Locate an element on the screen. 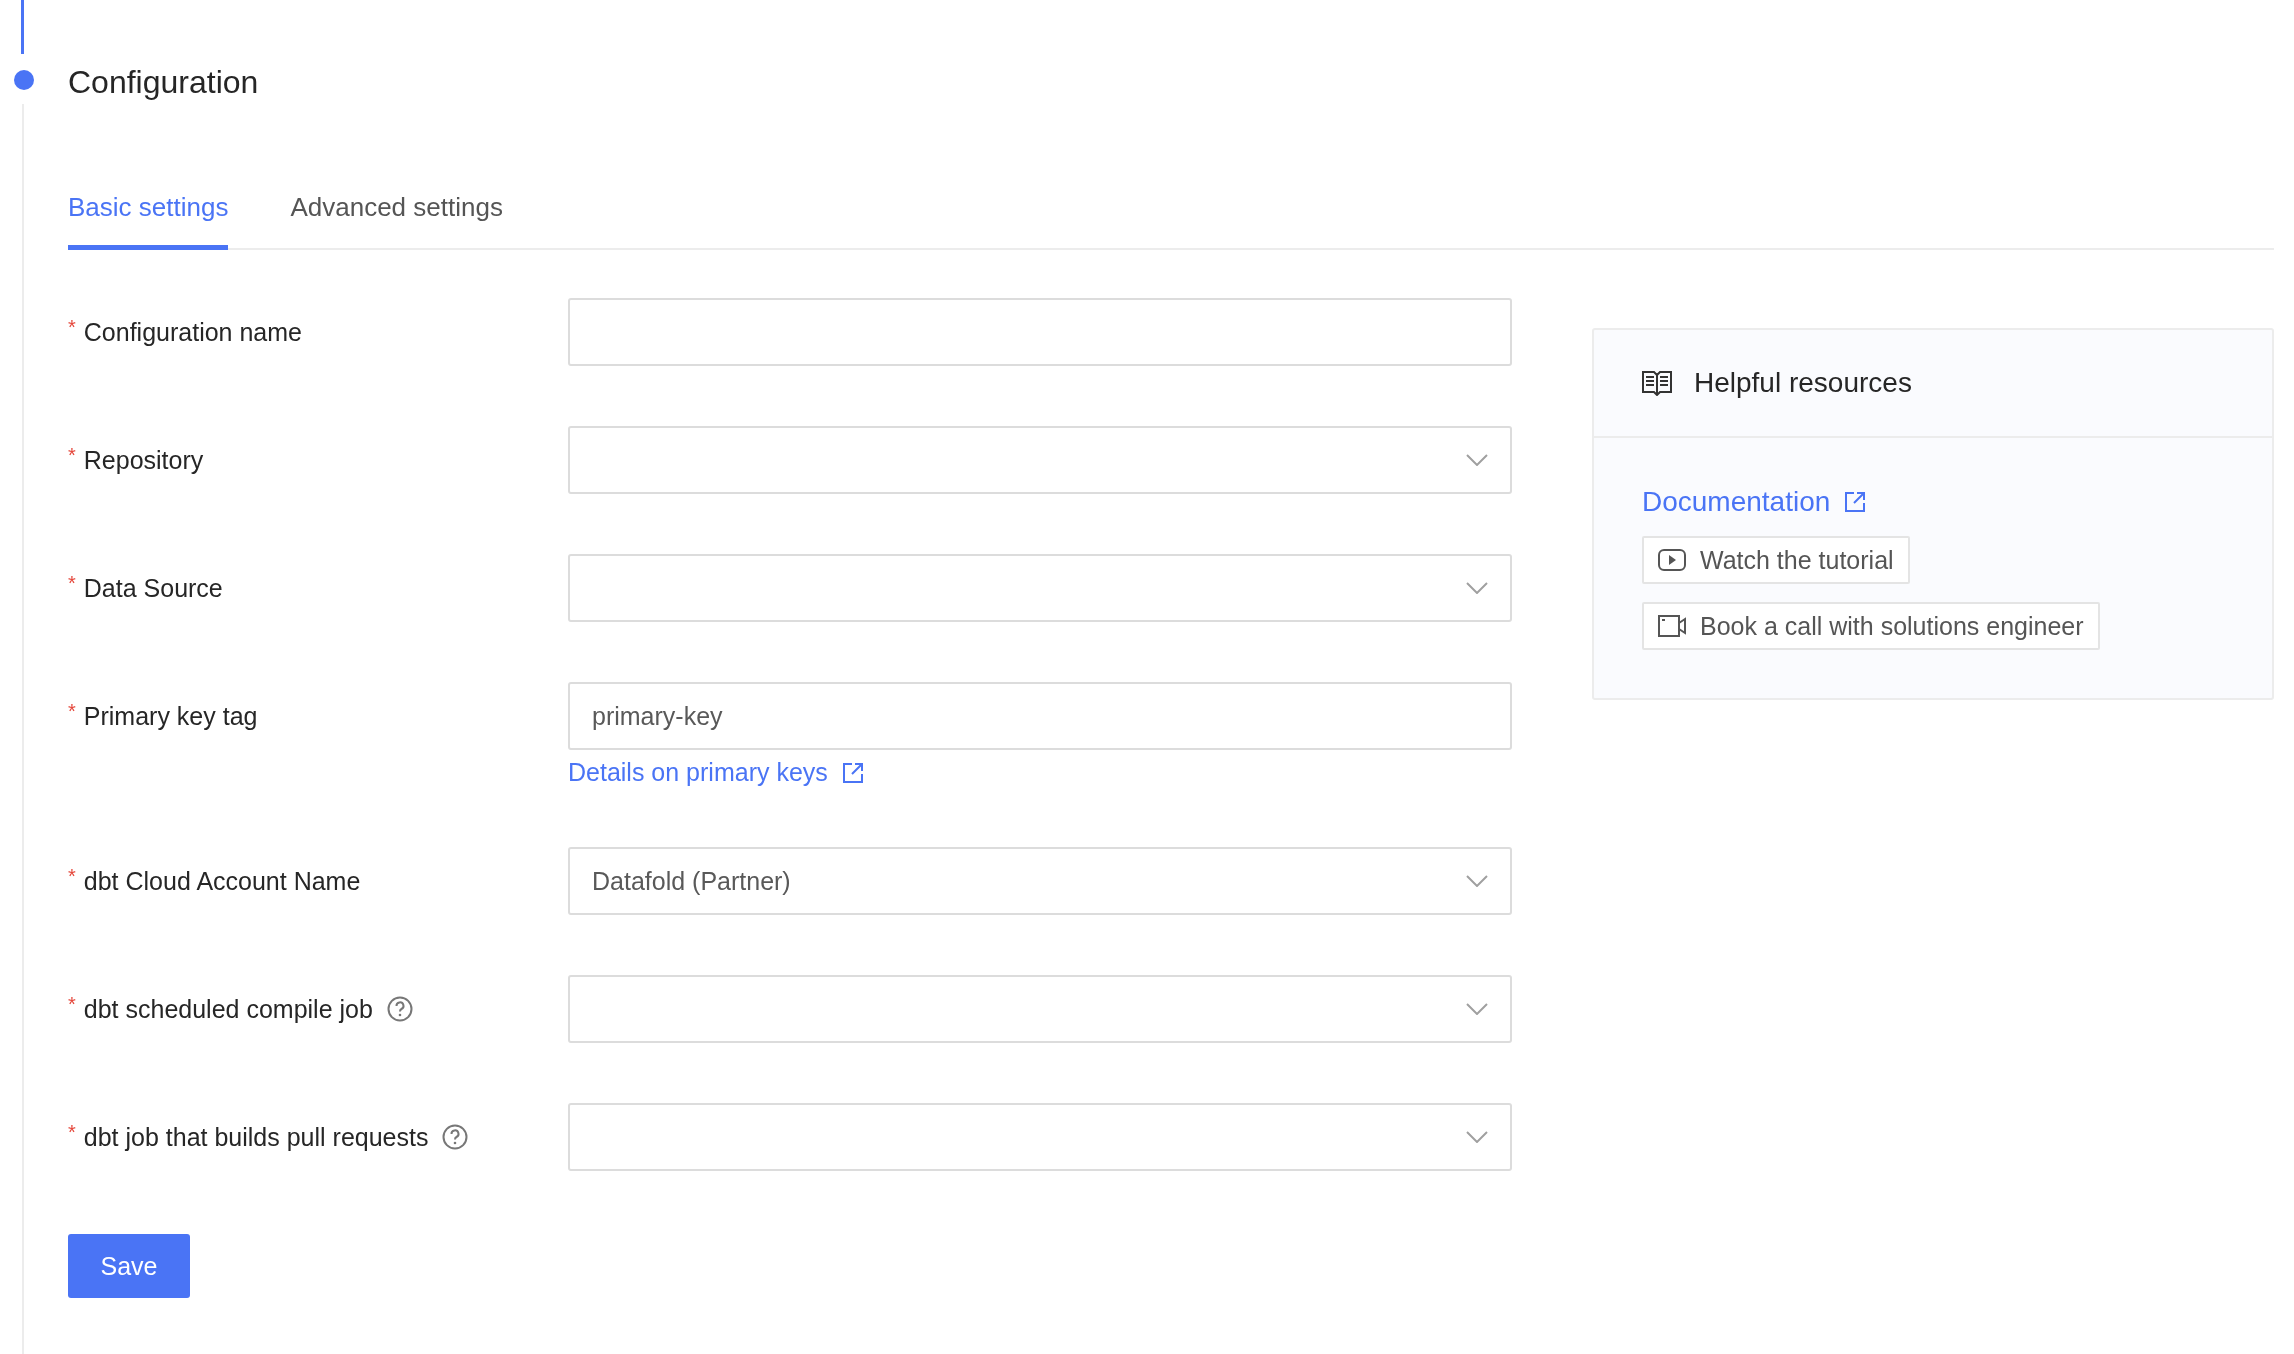  details-link: Details on primary keys is located at coordinates (1040, 772).